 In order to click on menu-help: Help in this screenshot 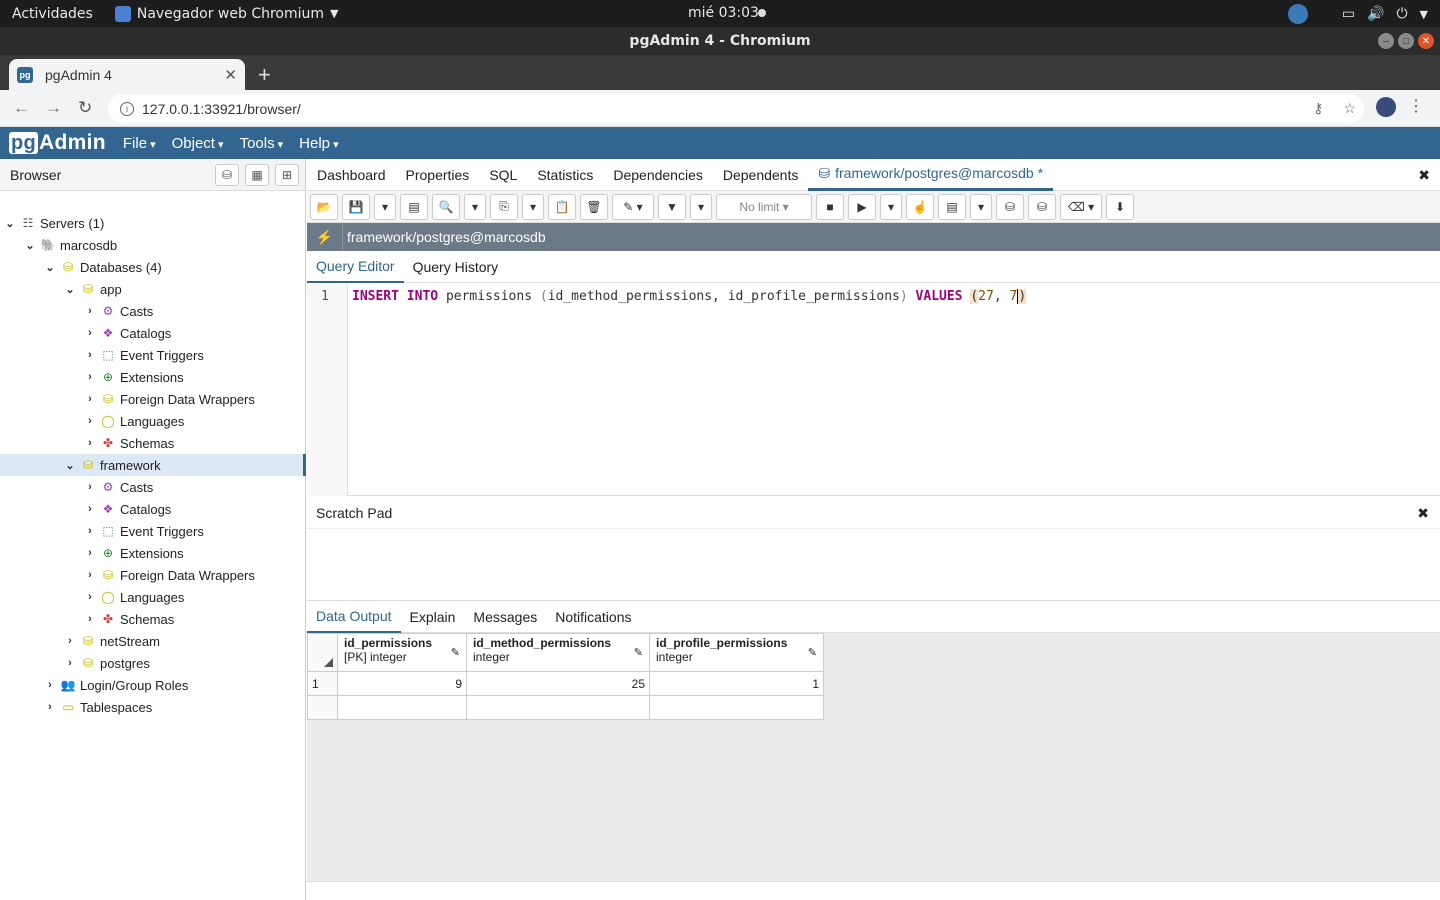, I will do `click(318, 143)`.